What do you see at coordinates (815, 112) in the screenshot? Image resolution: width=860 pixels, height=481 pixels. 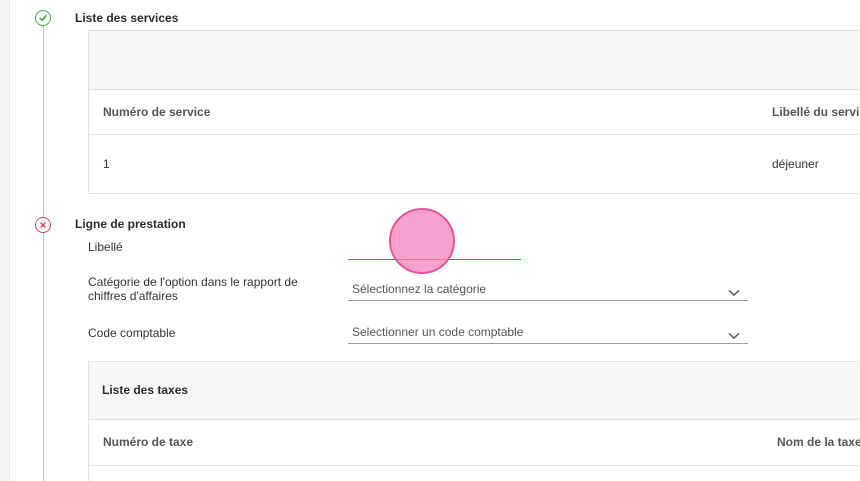 I see `column-header-service-label: Libellé du servi` at bounding box center [815, 112].